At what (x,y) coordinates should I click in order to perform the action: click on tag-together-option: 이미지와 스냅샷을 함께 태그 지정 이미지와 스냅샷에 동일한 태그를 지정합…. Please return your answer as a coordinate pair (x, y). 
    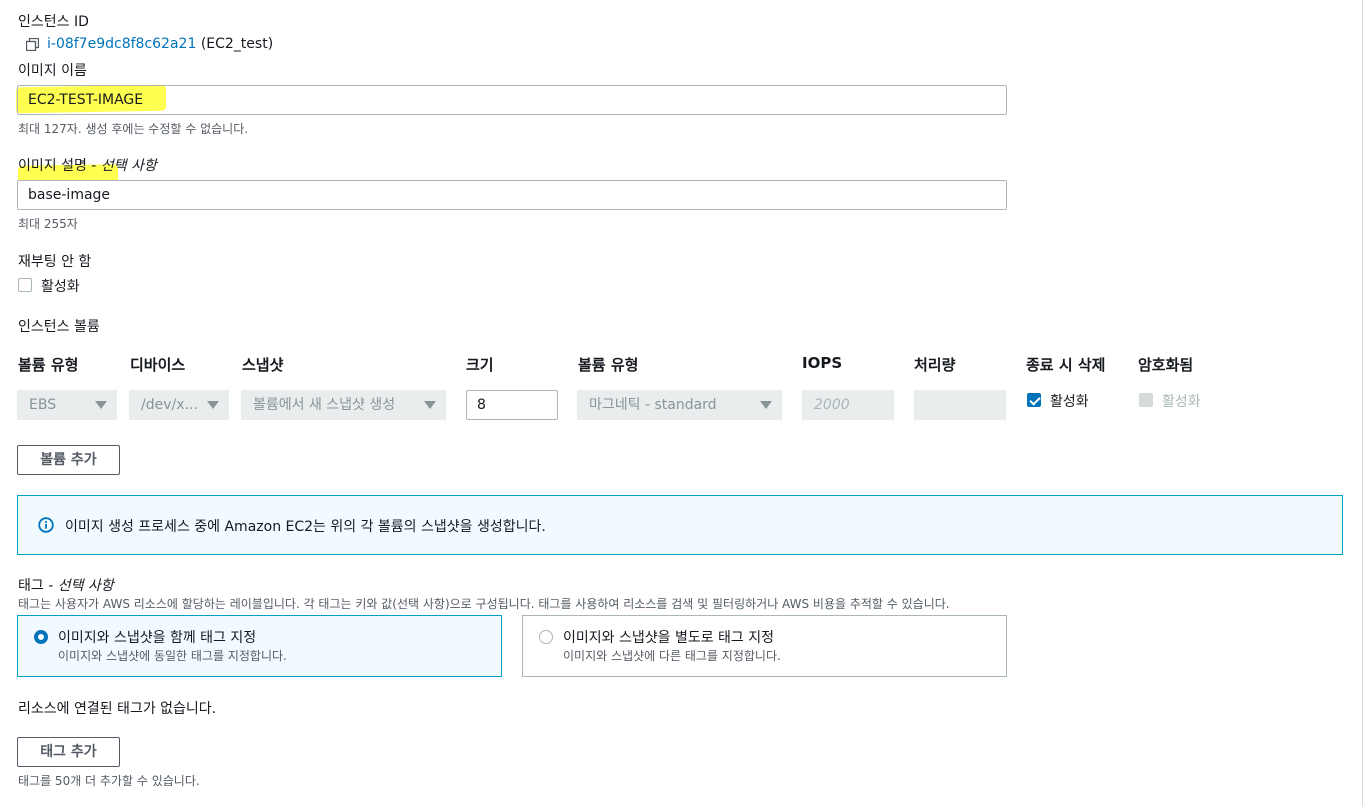
    Looking at the image, I should click on (259, 646).